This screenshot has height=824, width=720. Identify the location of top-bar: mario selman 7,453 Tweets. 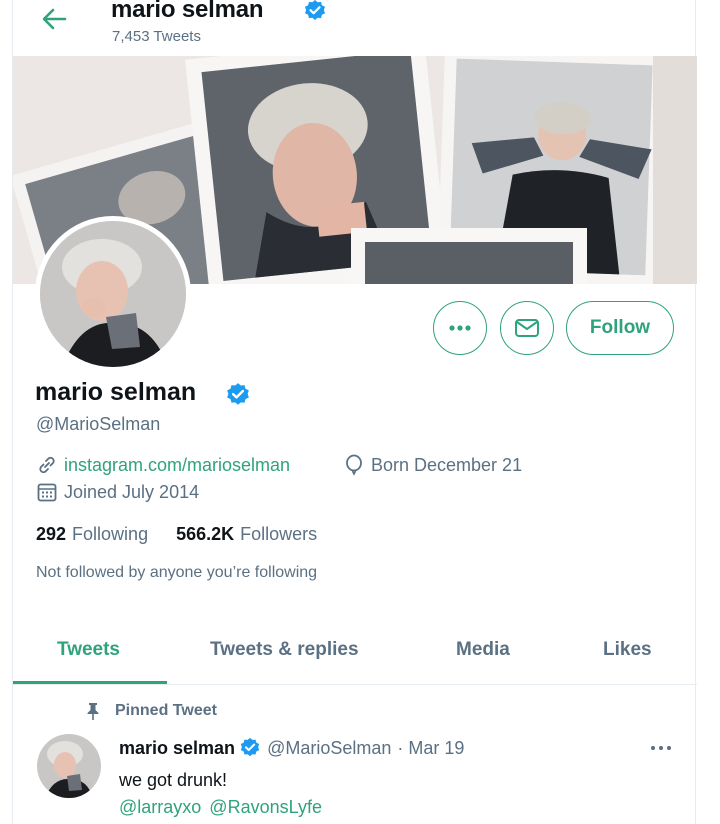
(355, 26).